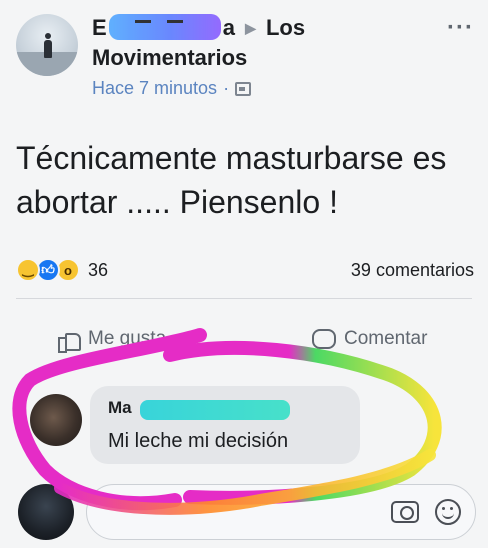  I want to click on comment-input, so click(281, 512).